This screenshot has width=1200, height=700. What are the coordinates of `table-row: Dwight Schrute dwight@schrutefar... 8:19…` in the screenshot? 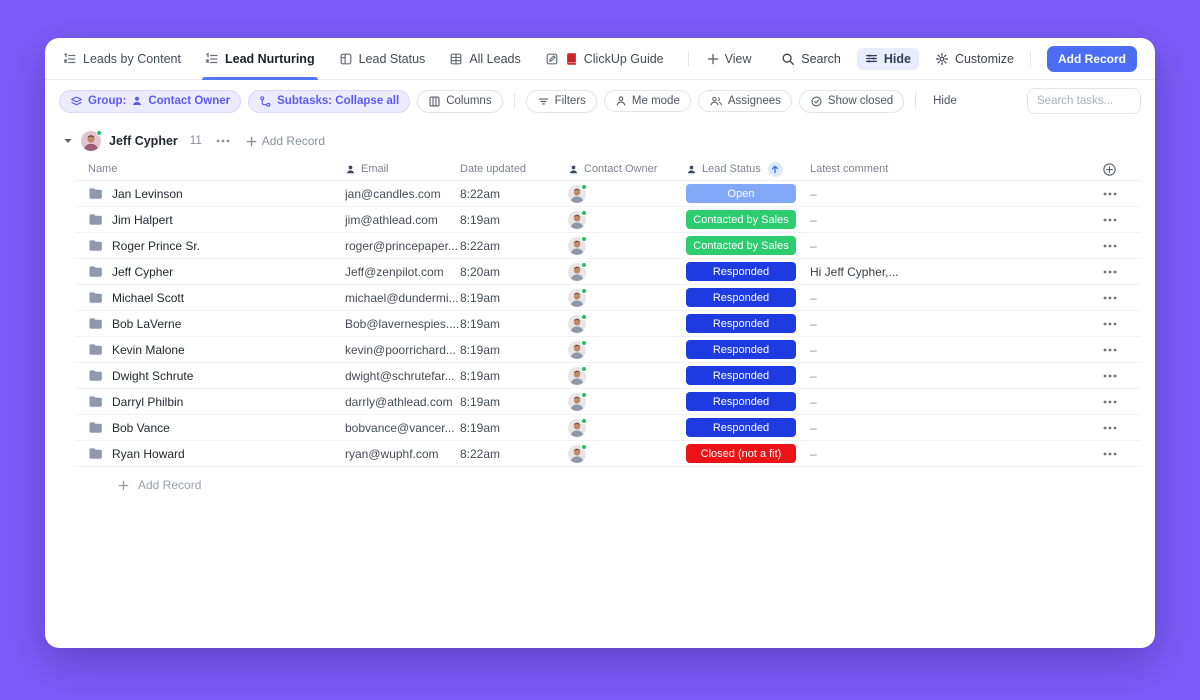 It's located at (608, 376).